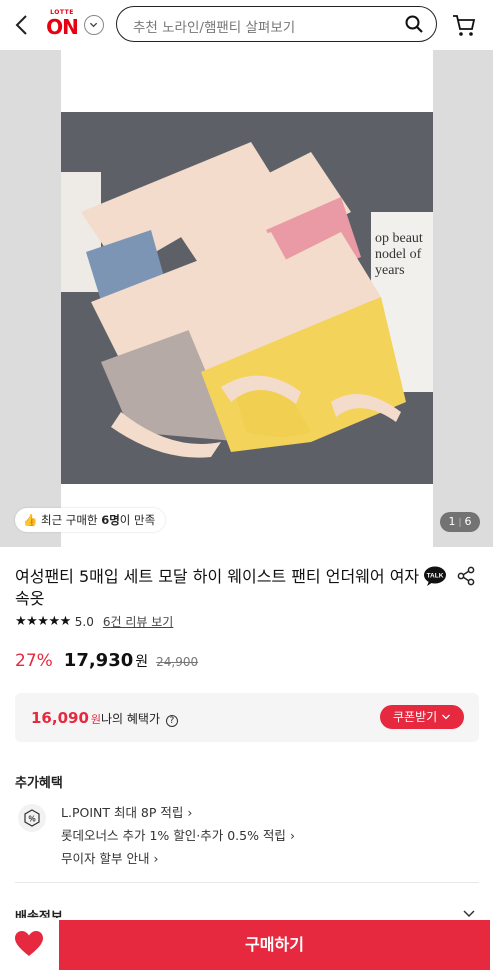 The height and width of the screenshot is (972, 493). What do you see at coordinates (29, 944) in the screenshot?
I see `heart-wishlist-icon` at bounding box center [29, 944].